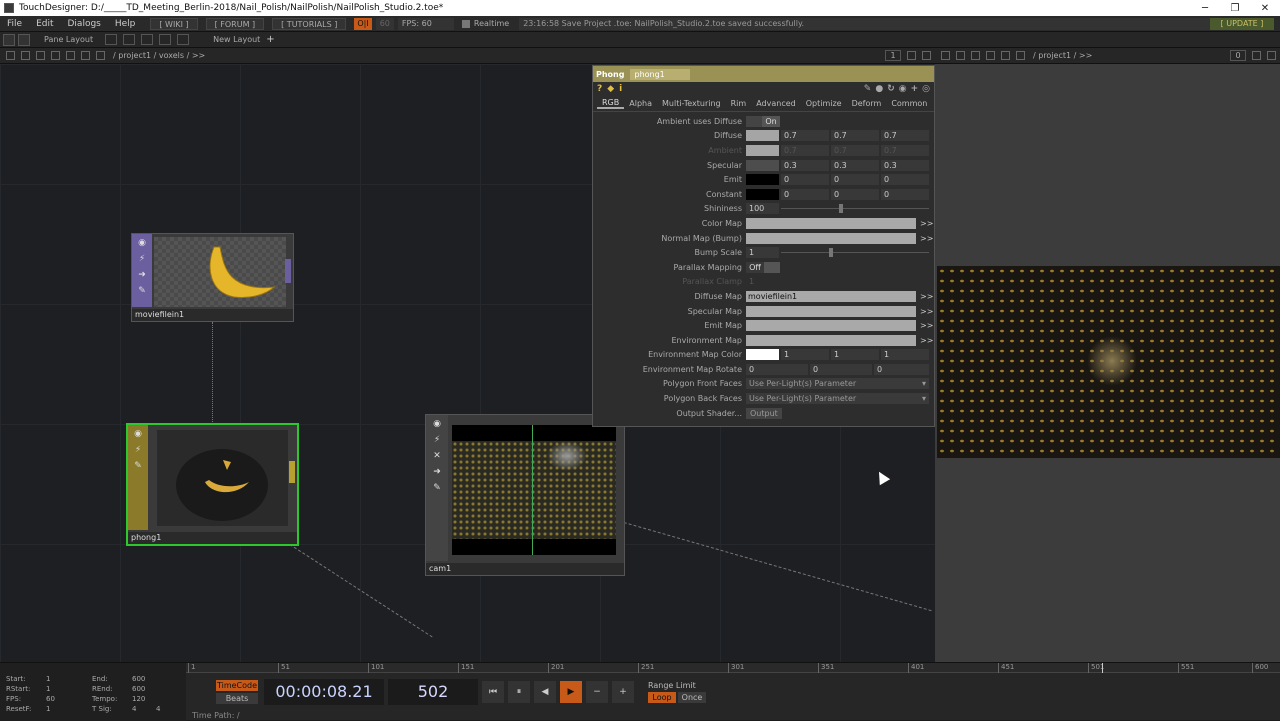 The image size is (1280, 721). What do you see at coordinates (879, 89) in the screenshot?
I see `comment-icon: ●` at bounding box center [879, 89].